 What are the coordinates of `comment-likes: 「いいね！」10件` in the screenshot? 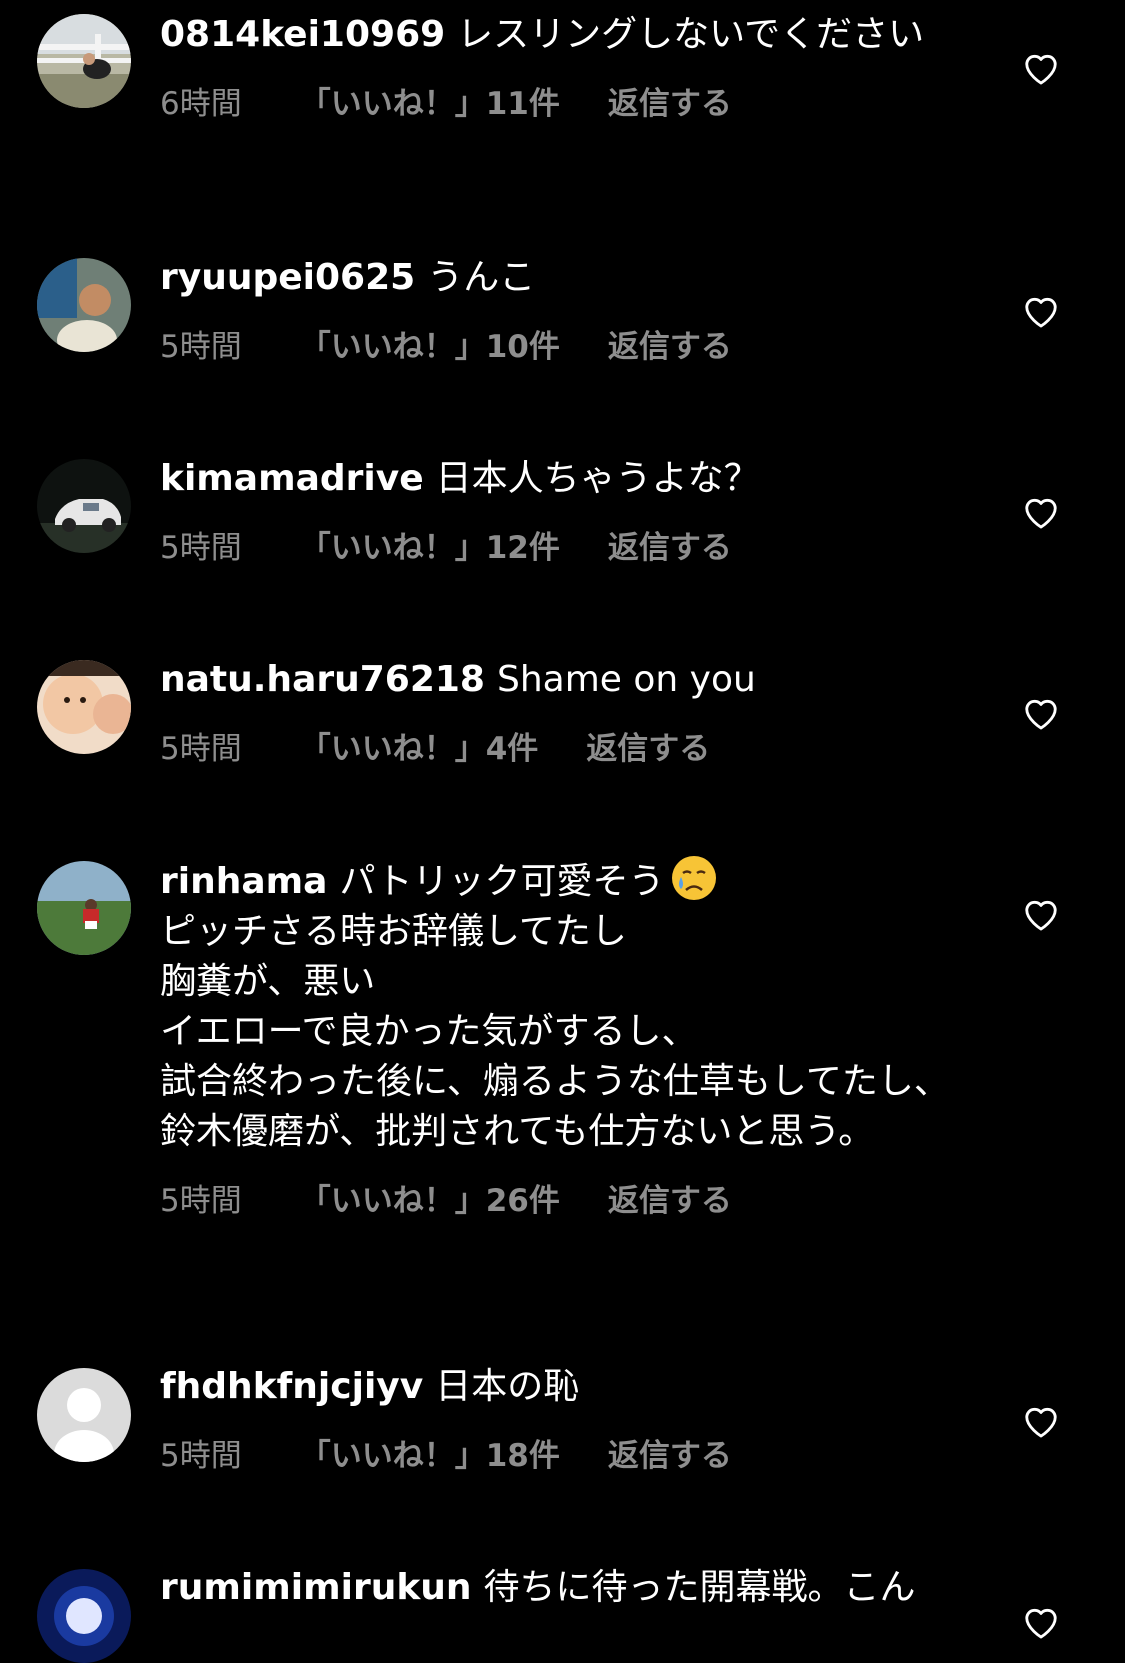 It's located at (430, 343).